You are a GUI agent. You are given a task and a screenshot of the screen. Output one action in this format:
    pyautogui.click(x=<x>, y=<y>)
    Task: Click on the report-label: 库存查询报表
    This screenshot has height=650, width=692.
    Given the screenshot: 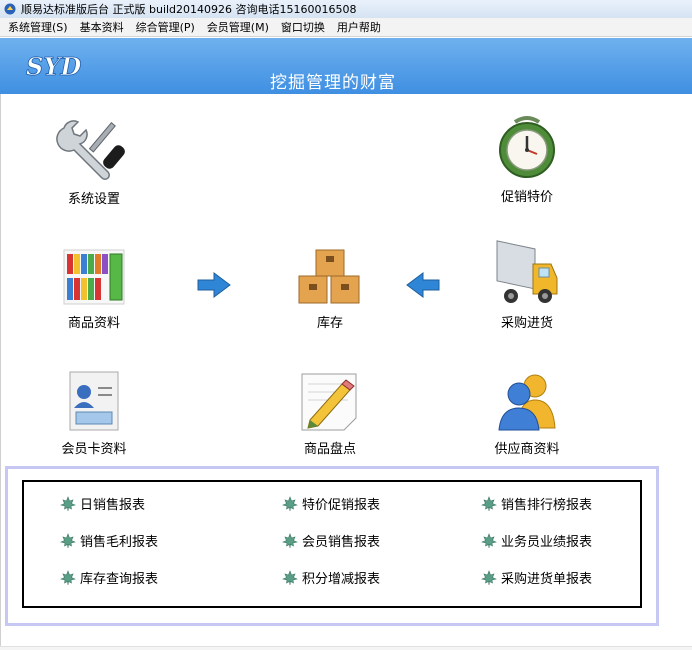 What is the action you would take?
    pyautogui.click(x=119, y=579)
    